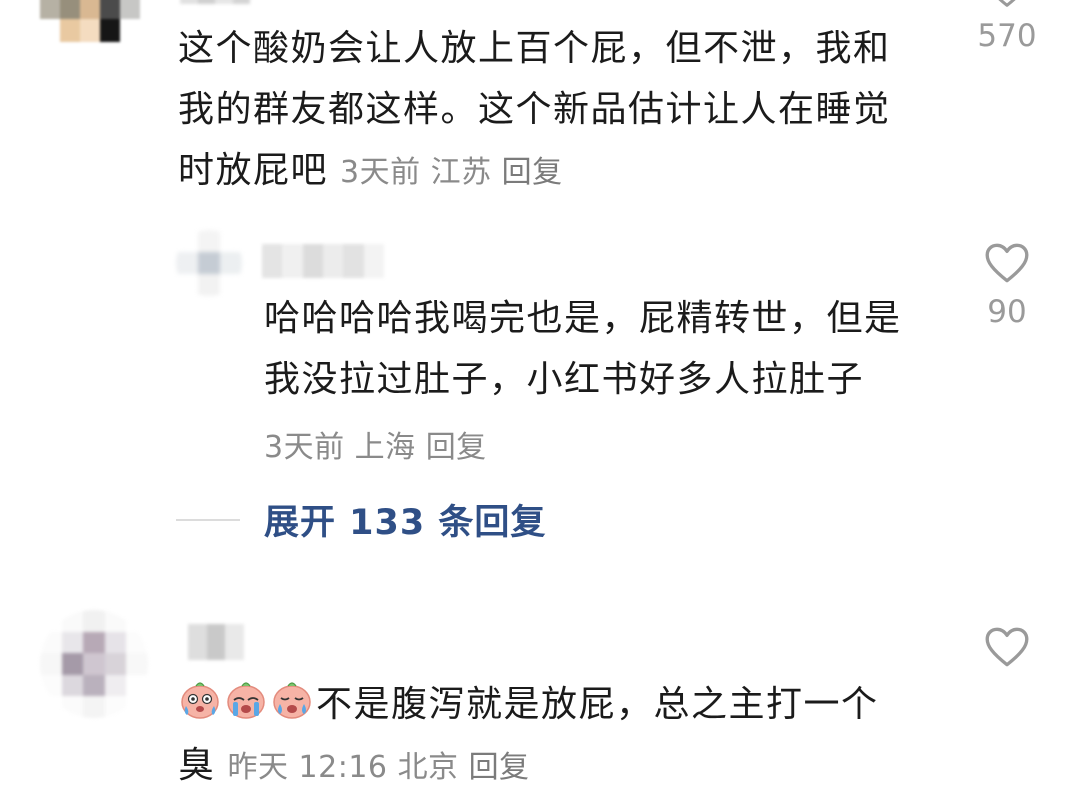 This screenshot has width=1080, height=797. I want to click on comment-line: 这个酸奶会让人放上百个屁，但不泄，我和, so click(534, 48).